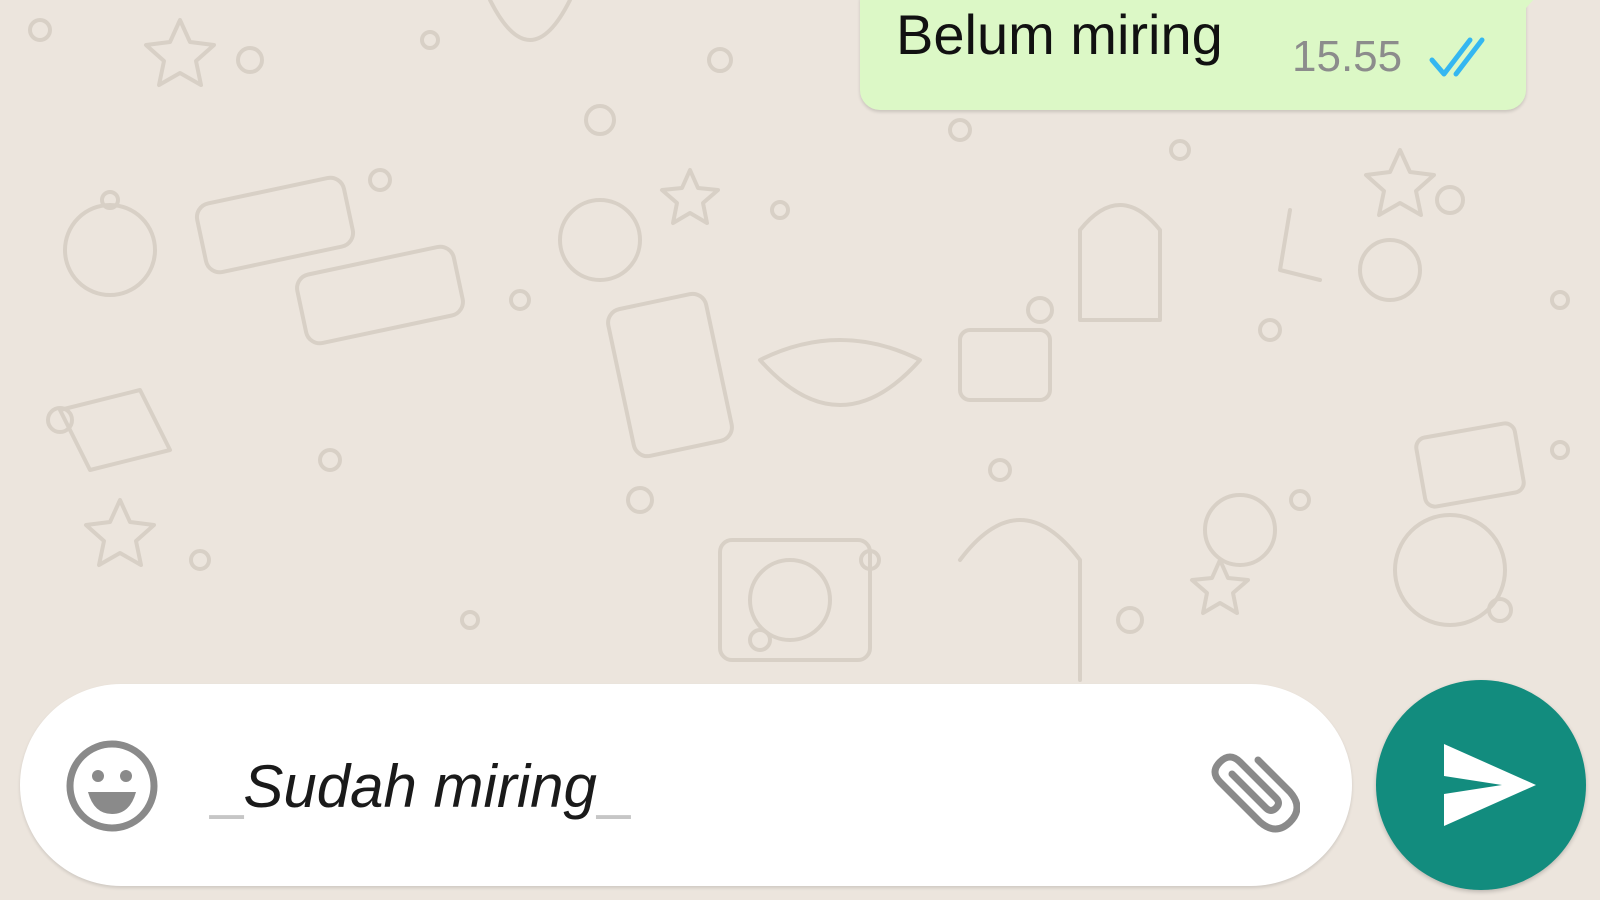 This screenshot has width=1600, height=900. Describe the element at coordinates (1250, 784) in the screenshot. I see `paperclip-icon` at that location.